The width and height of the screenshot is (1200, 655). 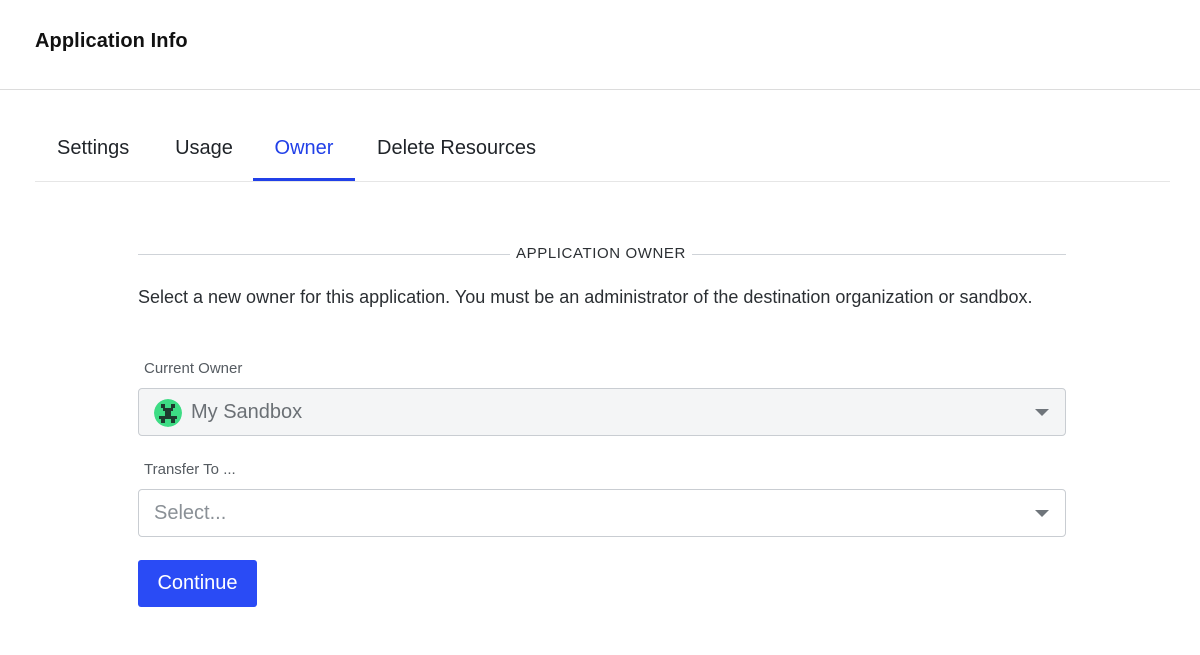 What do you see at coordinates (602, 412) in the screenshot?
I see `current-owner-select: My Sandbox` at bounding box center [602, 412].